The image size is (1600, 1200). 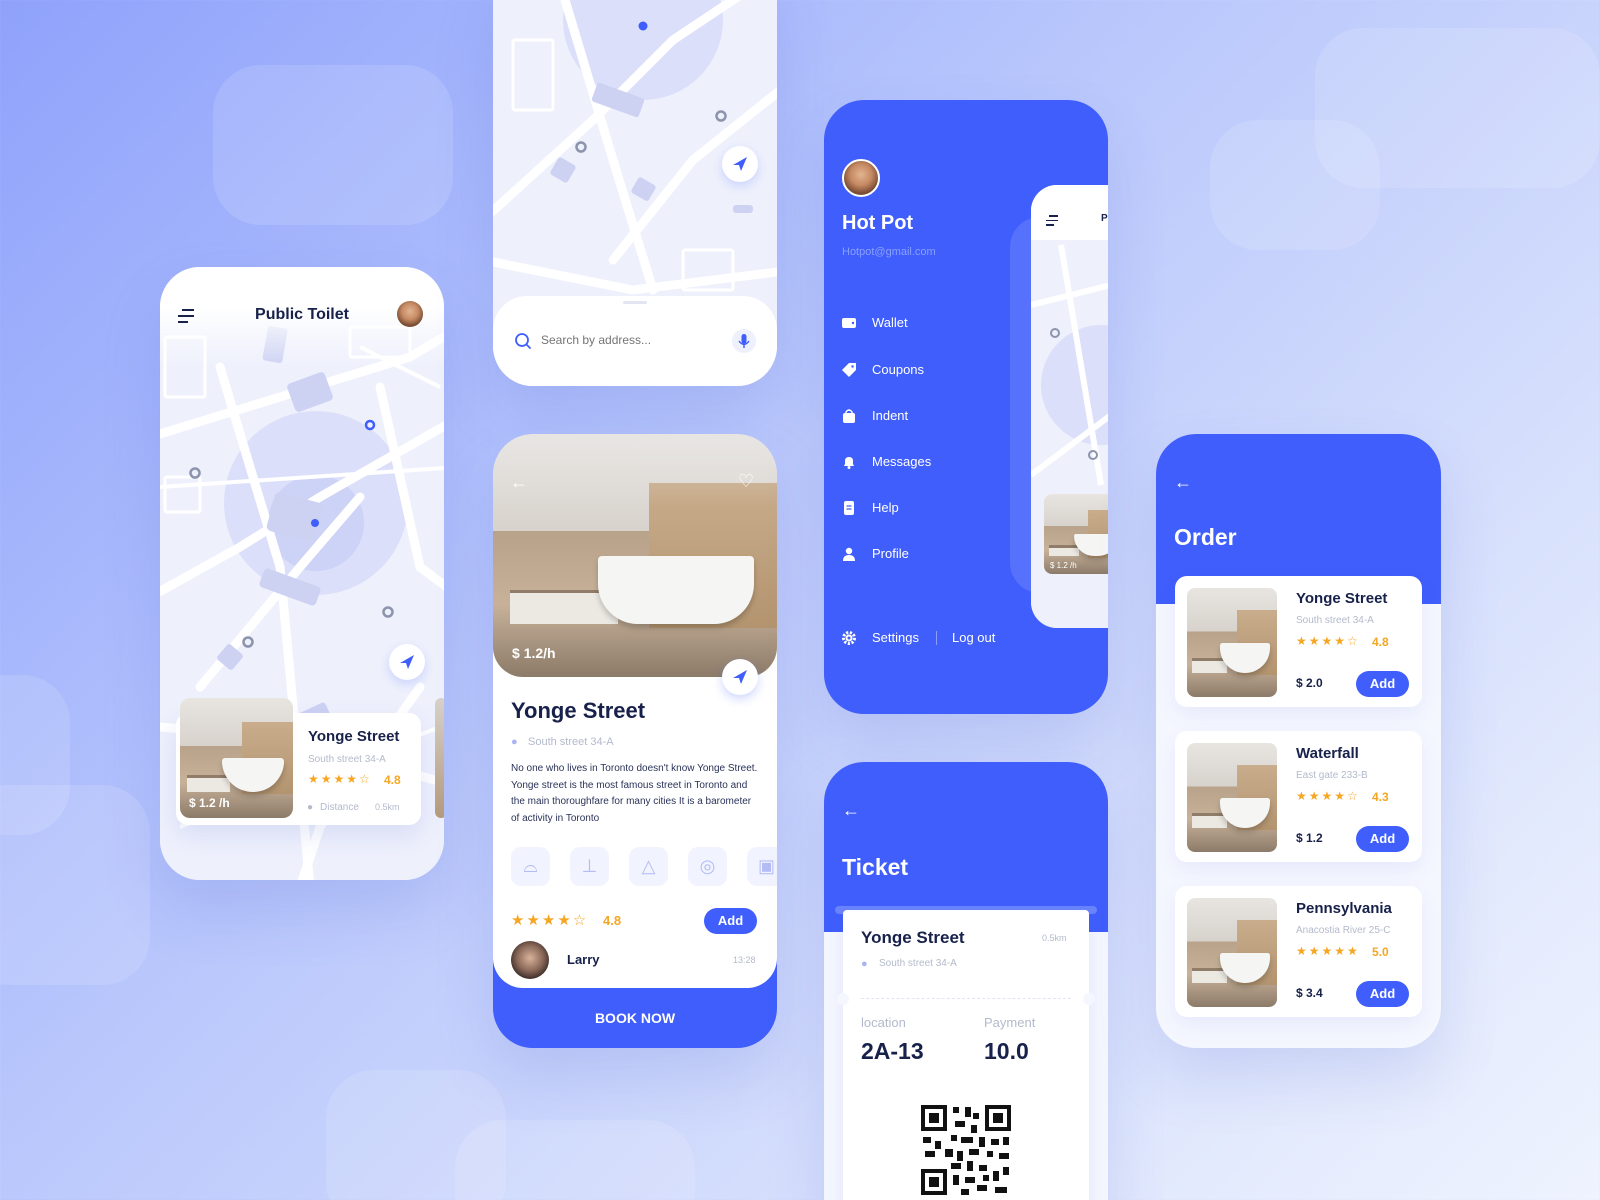 What do you see at coordinates (1380, 797) in the screenshot?
I see `rating-value: 4.3` at bounding box center [1380, 797].